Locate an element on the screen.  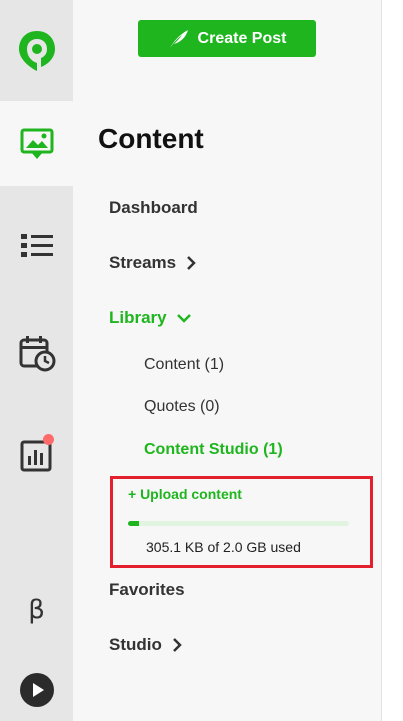
nav-library-label: Library is located at coordinates (138, 317).